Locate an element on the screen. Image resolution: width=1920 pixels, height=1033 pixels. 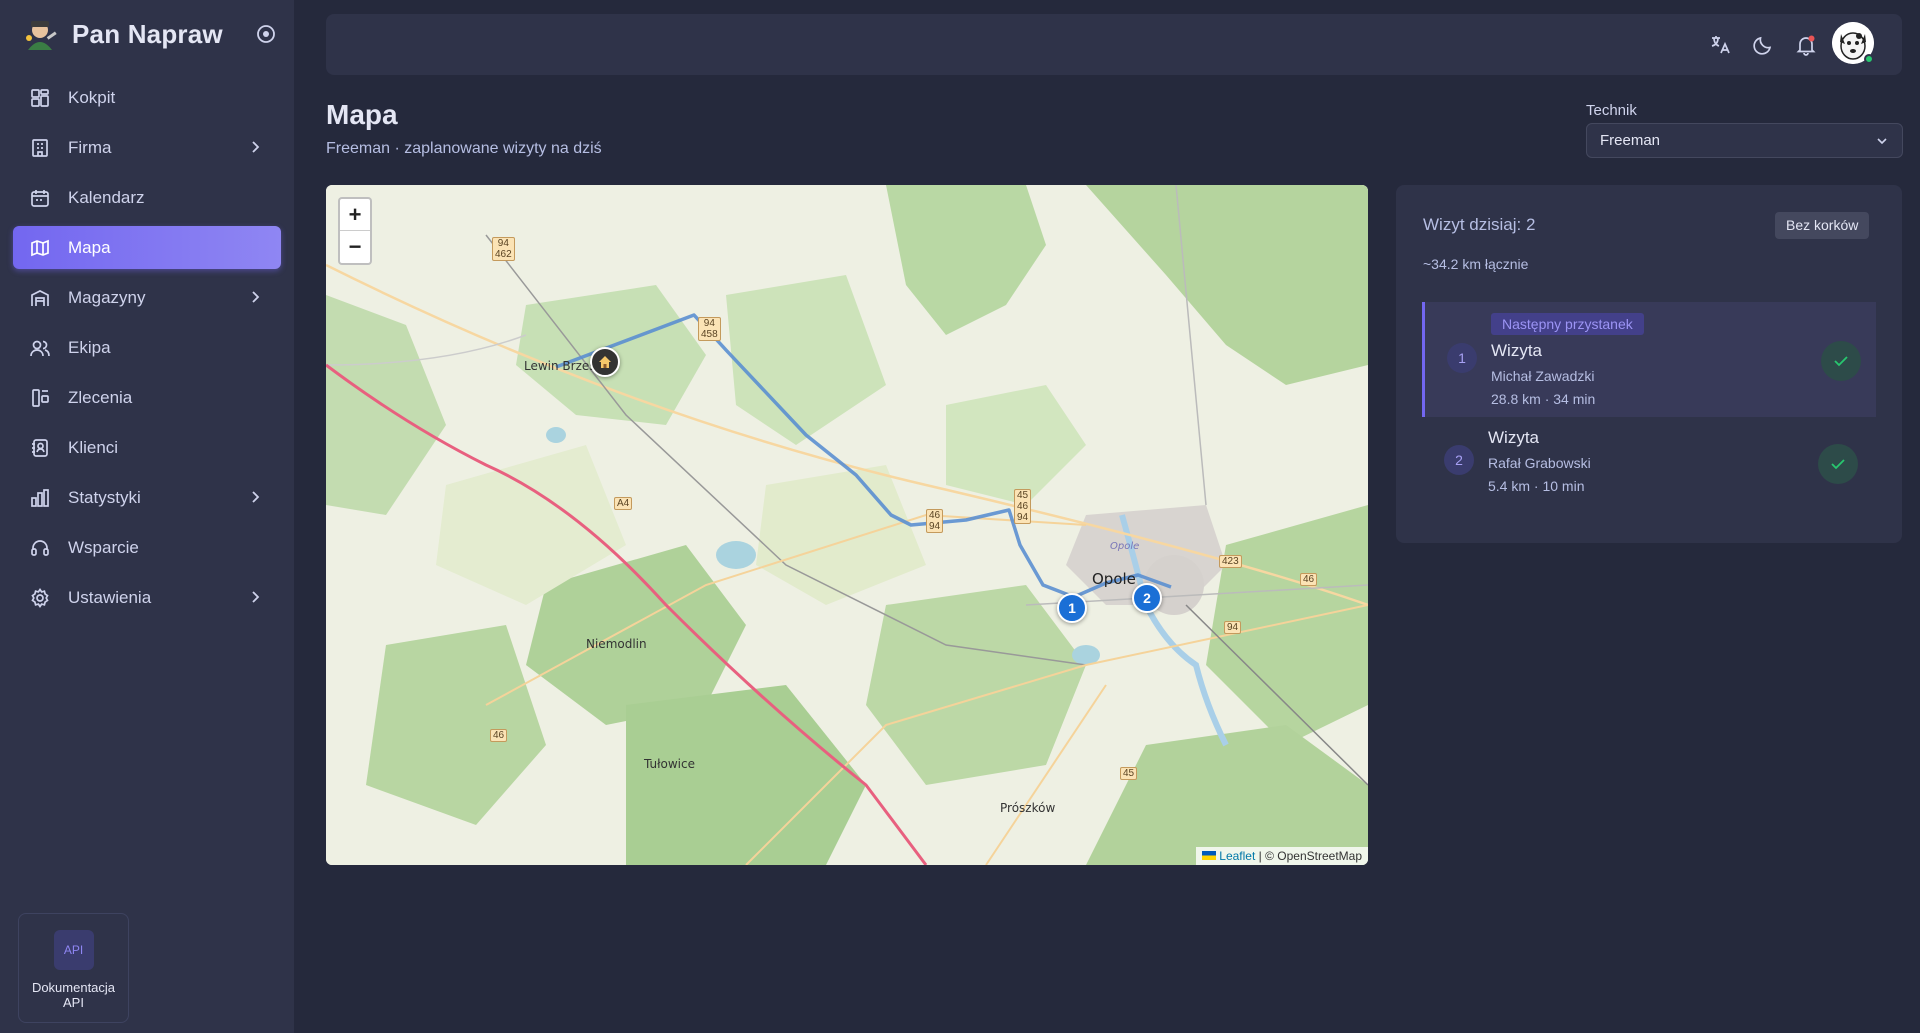
contacts-icon is located at coordinates (40, 447).